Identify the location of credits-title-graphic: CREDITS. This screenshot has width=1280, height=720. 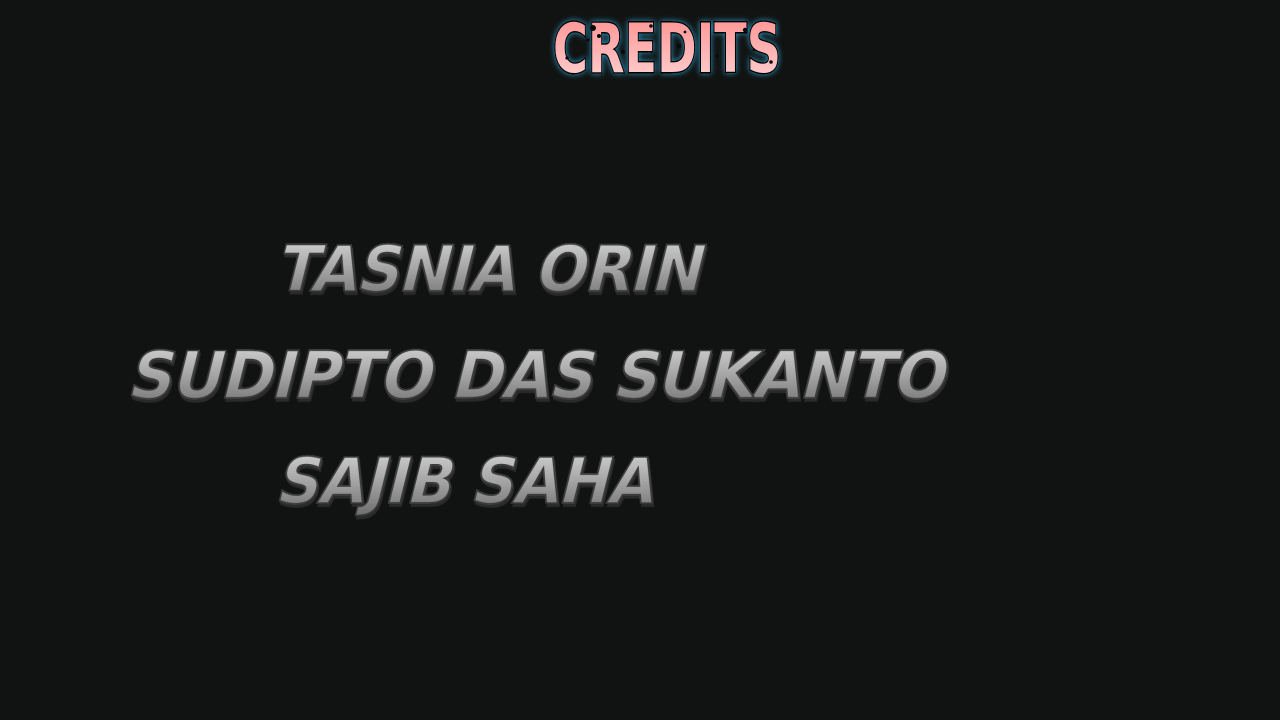
(667, 45).